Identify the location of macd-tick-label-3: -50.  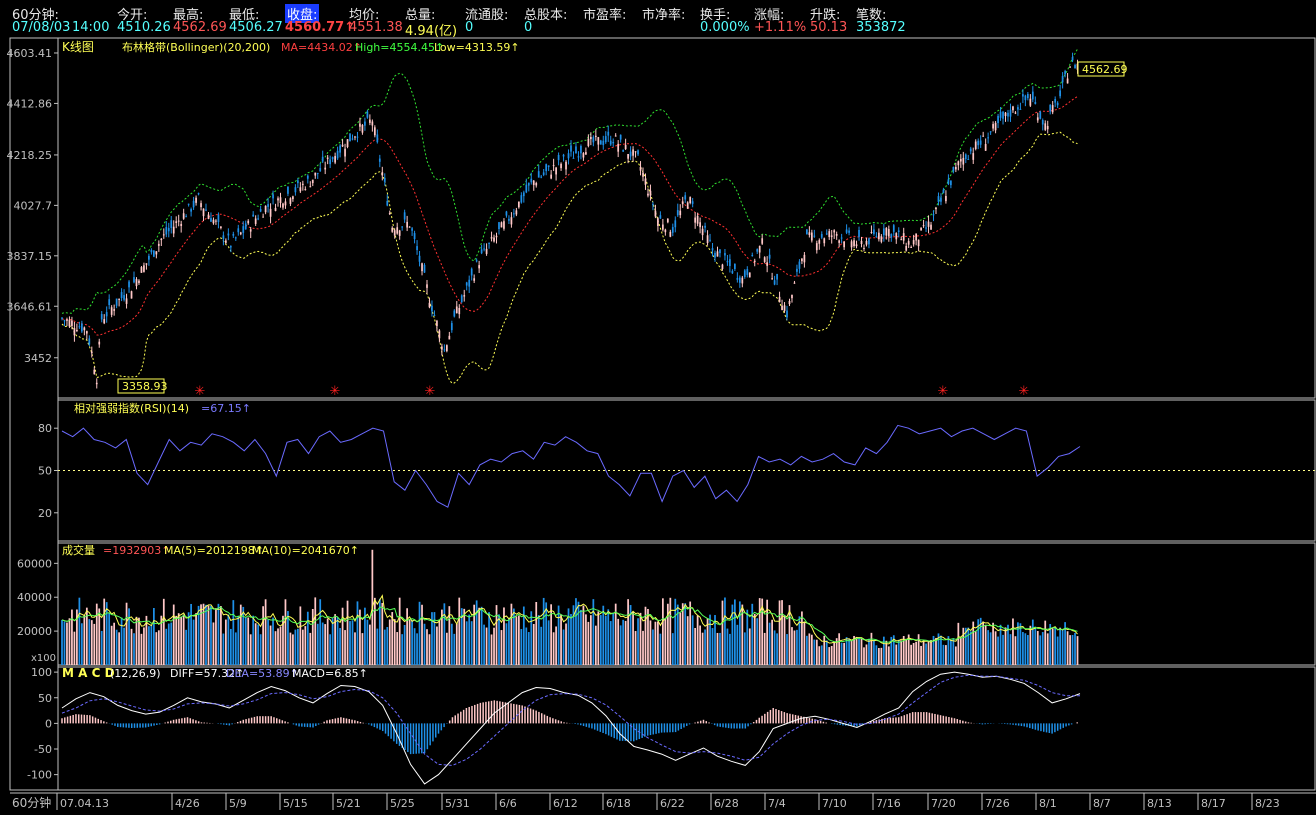
(43, 749).